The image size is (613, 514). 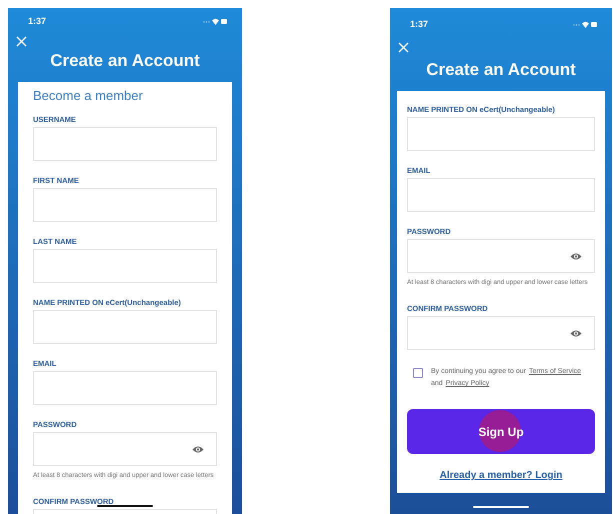 I want to click on form-heading: Become a member, so click(x=88, y=95).